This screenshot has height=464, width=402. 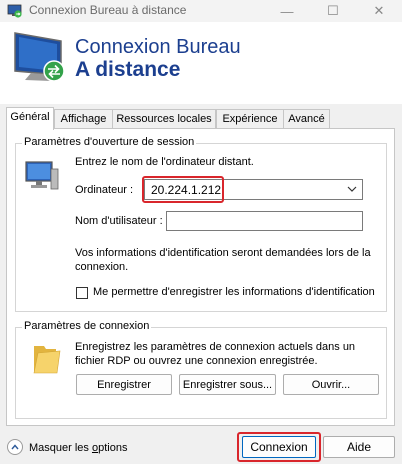 I want to click on window-title: Connexion Bureau à distance, so click(x=108, y=10).